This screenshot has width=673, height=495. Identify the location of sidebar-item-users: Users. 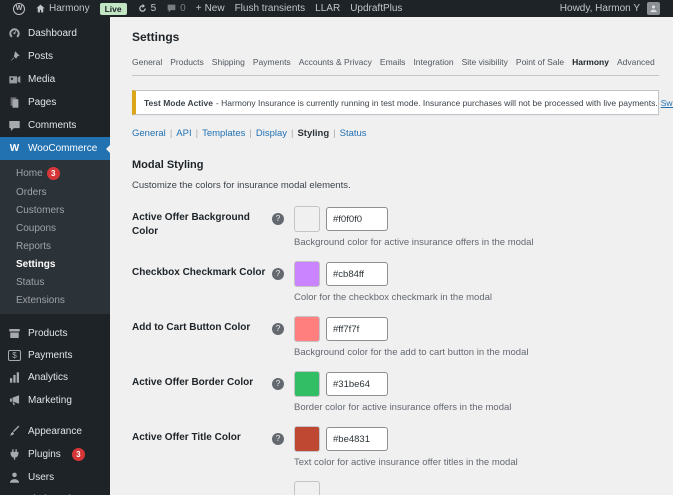
(55, 477).